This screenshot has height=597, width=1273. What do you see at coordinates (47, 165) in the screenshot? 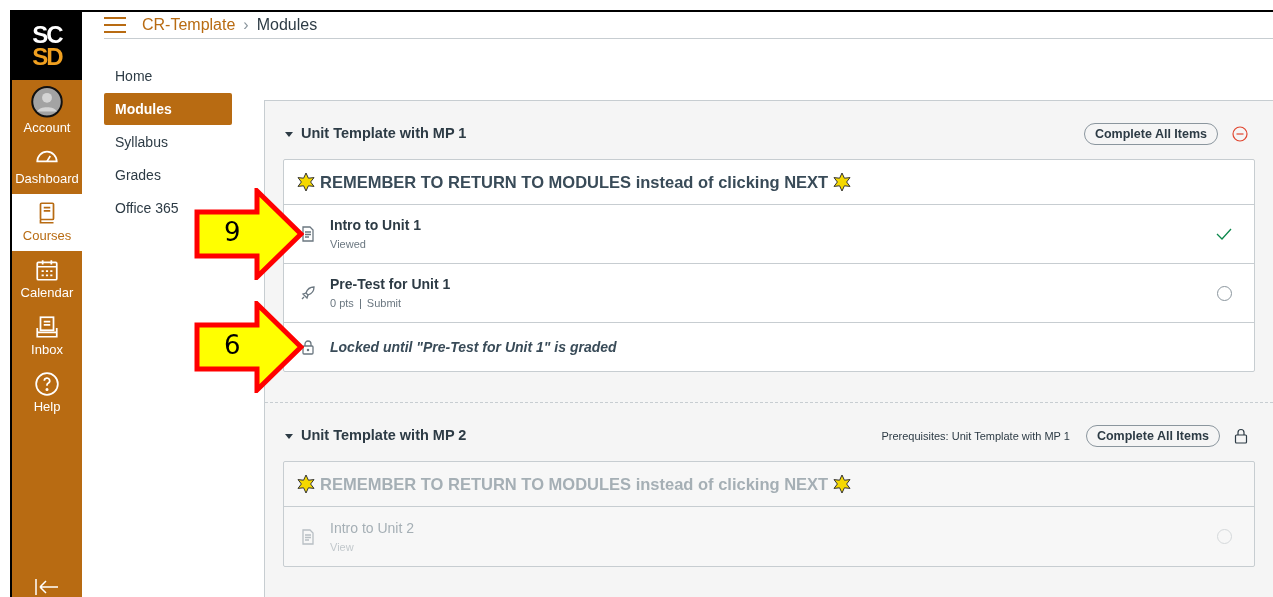
I see `nav-item: Dashboard` at bounding box center [47, 165].